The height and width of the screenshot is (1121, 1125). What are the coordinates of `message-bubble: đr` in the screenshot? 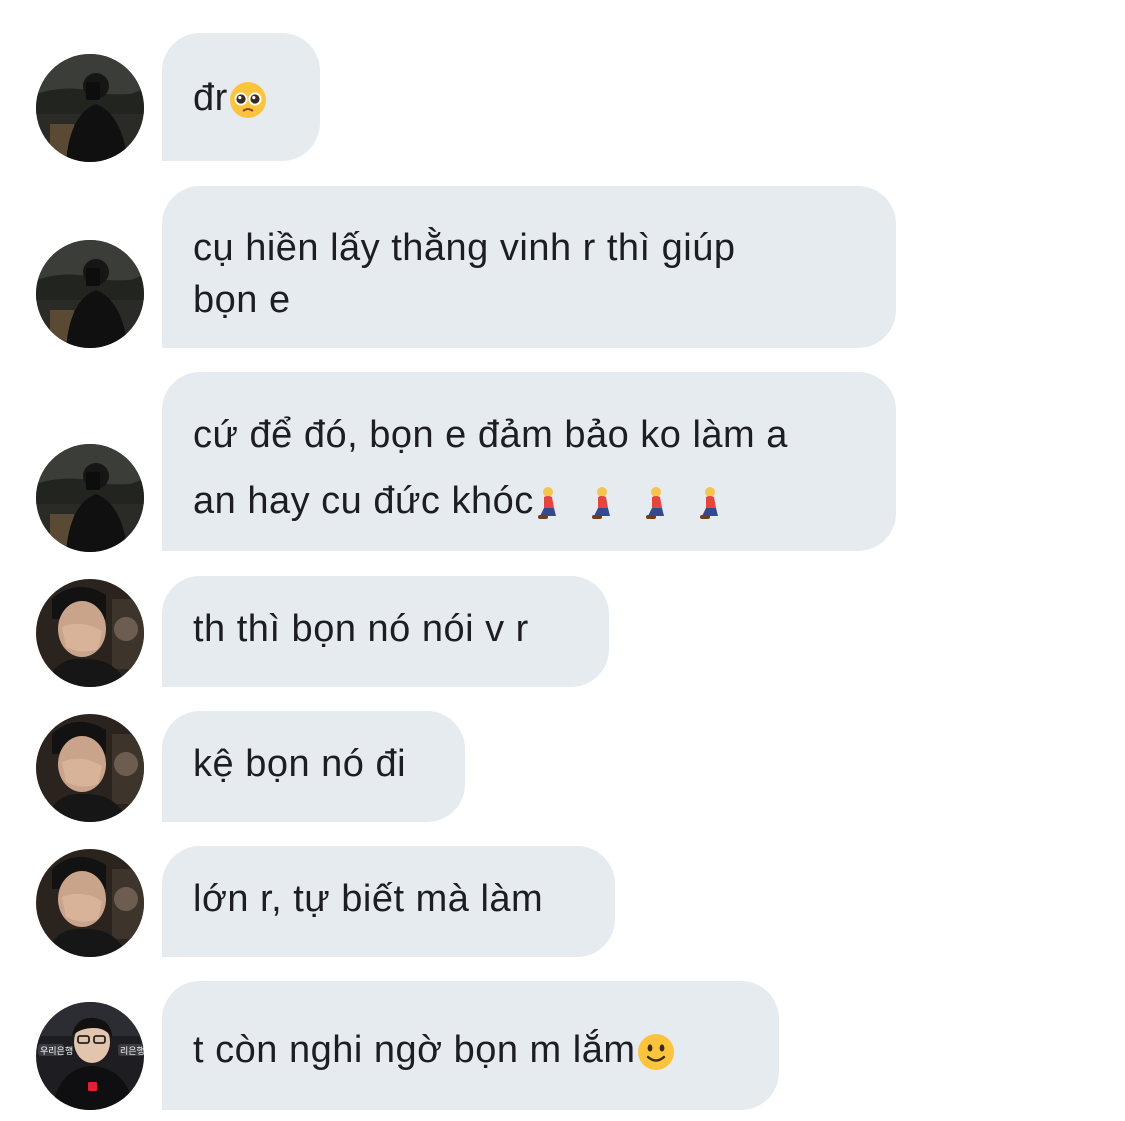 It's located at (241, 97).